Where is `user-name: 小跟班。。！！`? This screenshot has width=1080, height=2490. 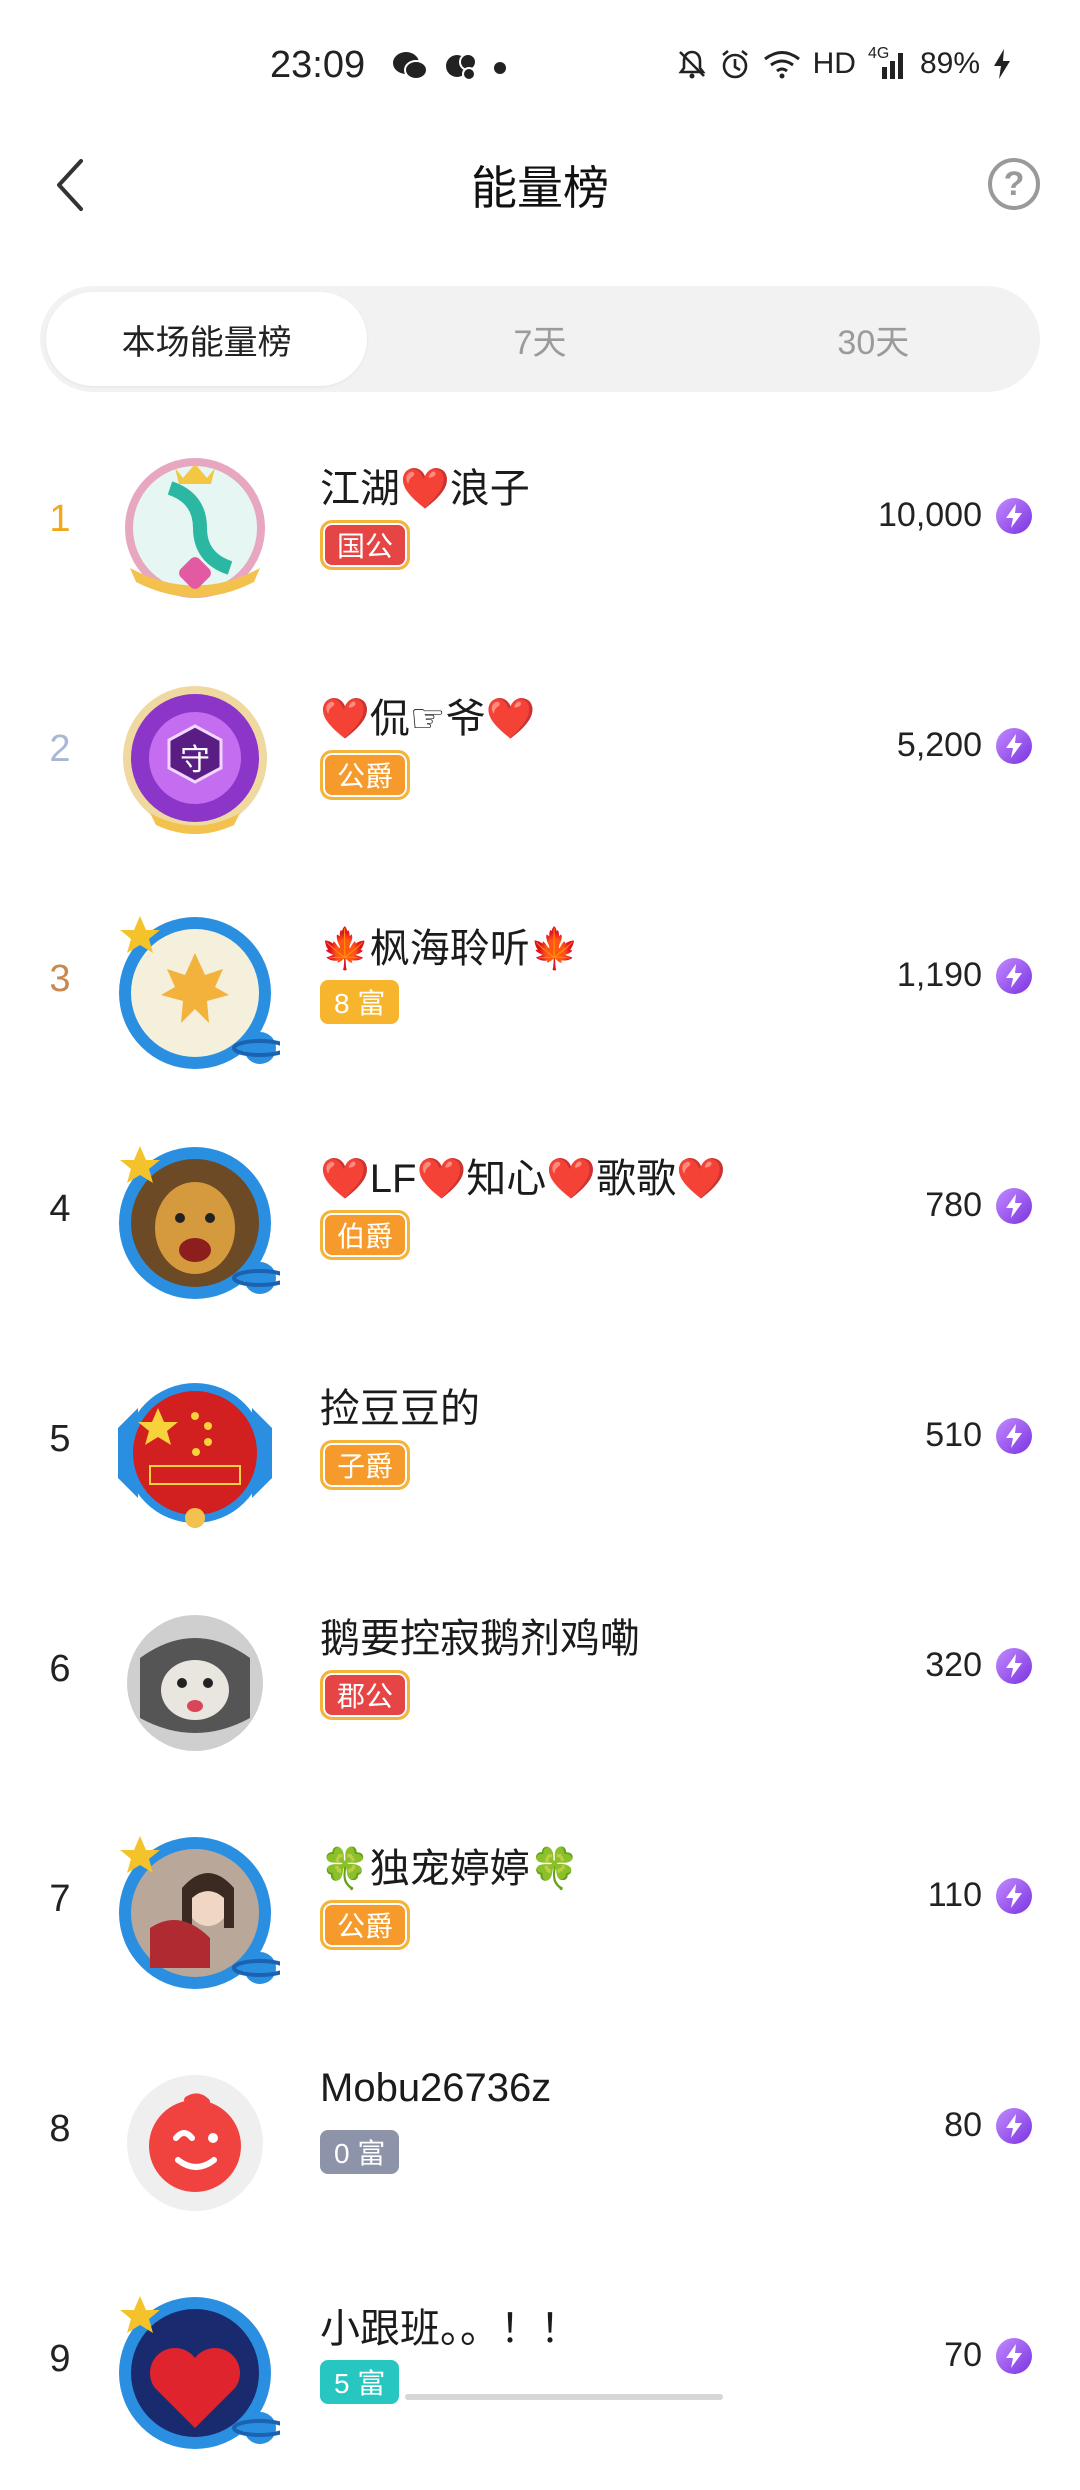
user-name: 小跟班。。！！ is located at coordinates (450, 2329).